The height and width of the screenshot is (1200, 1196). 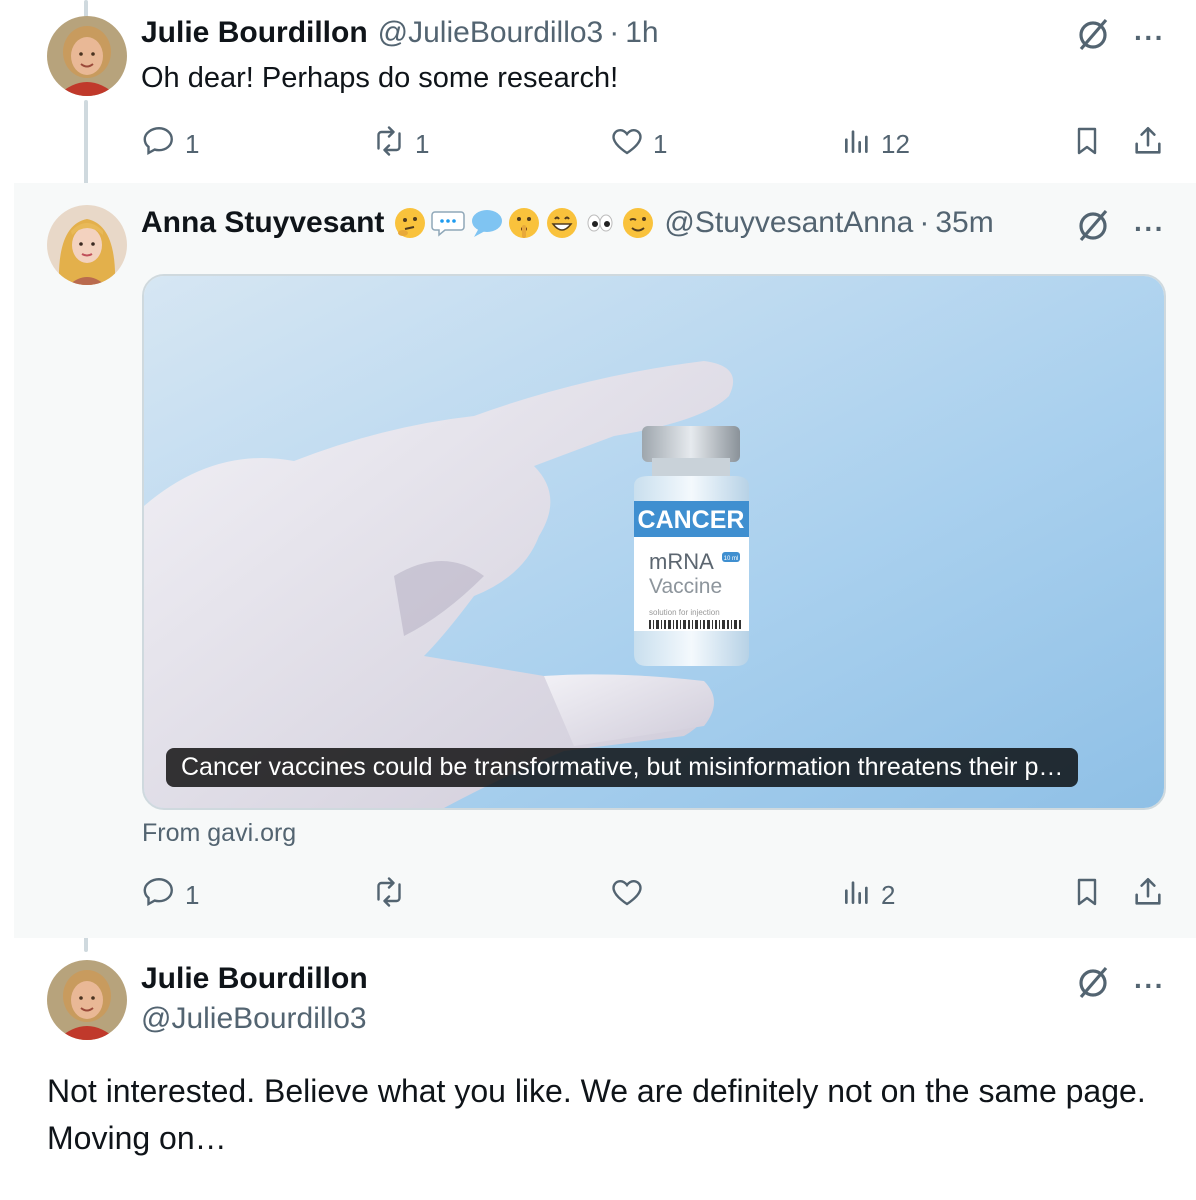 I want to click on like-button: 1, so click(x=638, y=144).